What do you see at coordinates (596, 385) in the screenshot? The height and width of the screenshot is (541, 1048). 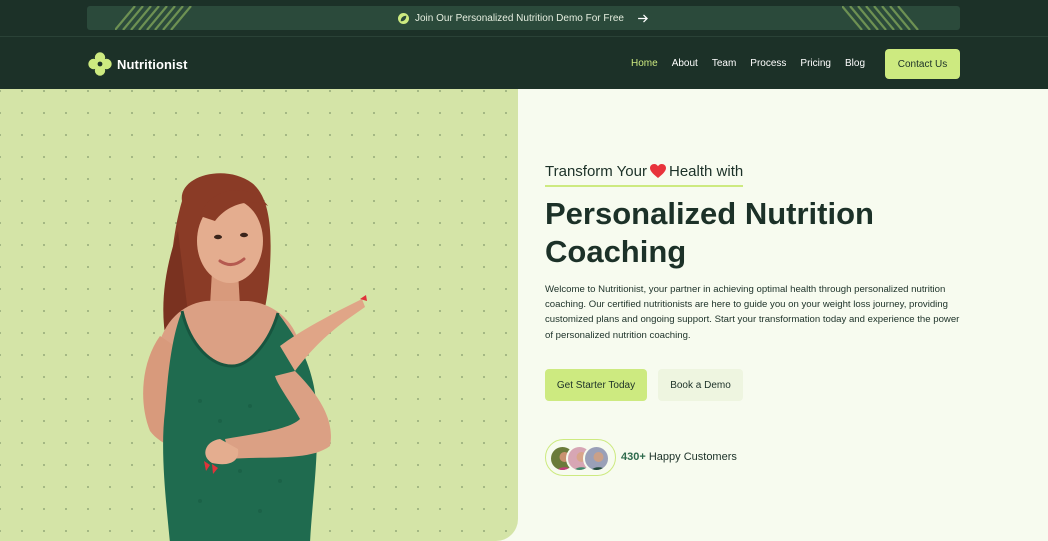 I see `get-started-button: Get Starter Today` at bounding box center [596, 385].